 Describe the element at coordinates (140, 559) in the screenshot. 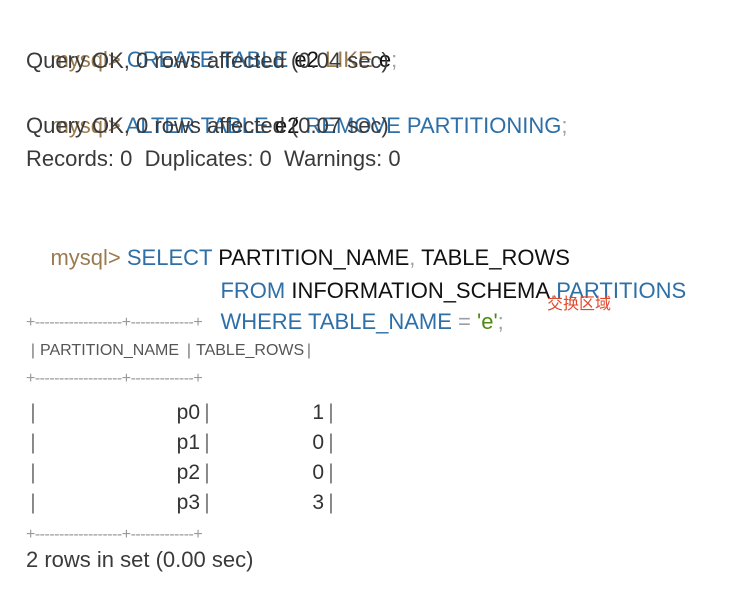

I see `result-footer: 2 rows in set (0.00 sec)` at that location.